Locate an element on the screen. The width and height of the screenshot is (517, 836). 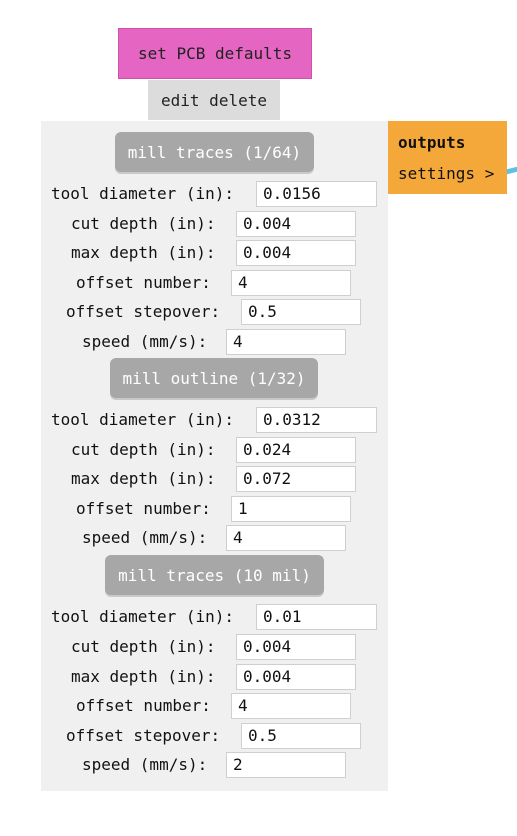
input-max-depth: 0.072 is located at coordinates (296, 479).